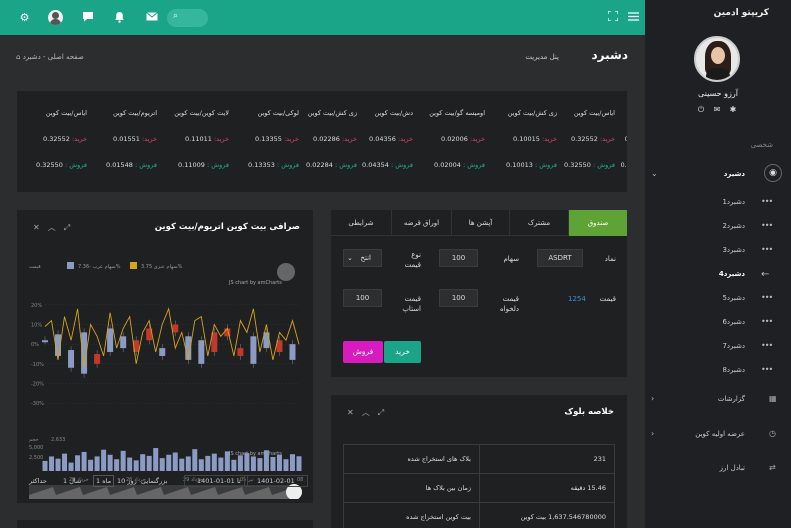 The width and height of the screenshot is (791, 528). Describe the element at coordinates (718, 275) in the screenshot. I see `sidebar-item-dashboard4: ← دشبرد4` at that location.